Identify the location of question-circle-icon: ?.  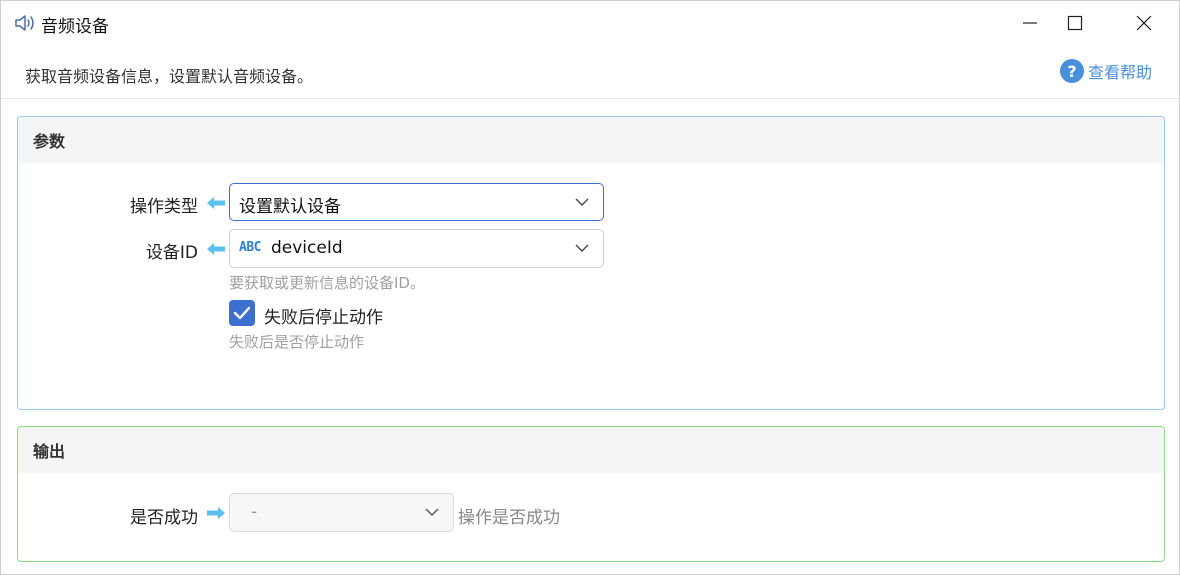
(1072, 71).